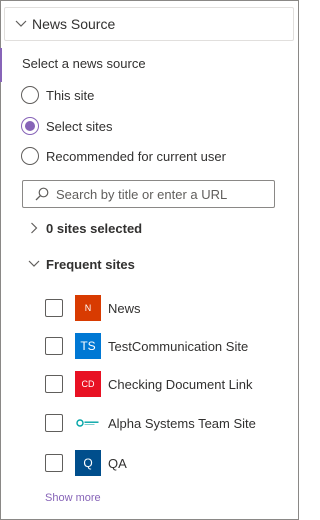 Image resolution: width=320 pixels, height=520 pixels. I want to click on site-logo: CD, so click(88, 384).